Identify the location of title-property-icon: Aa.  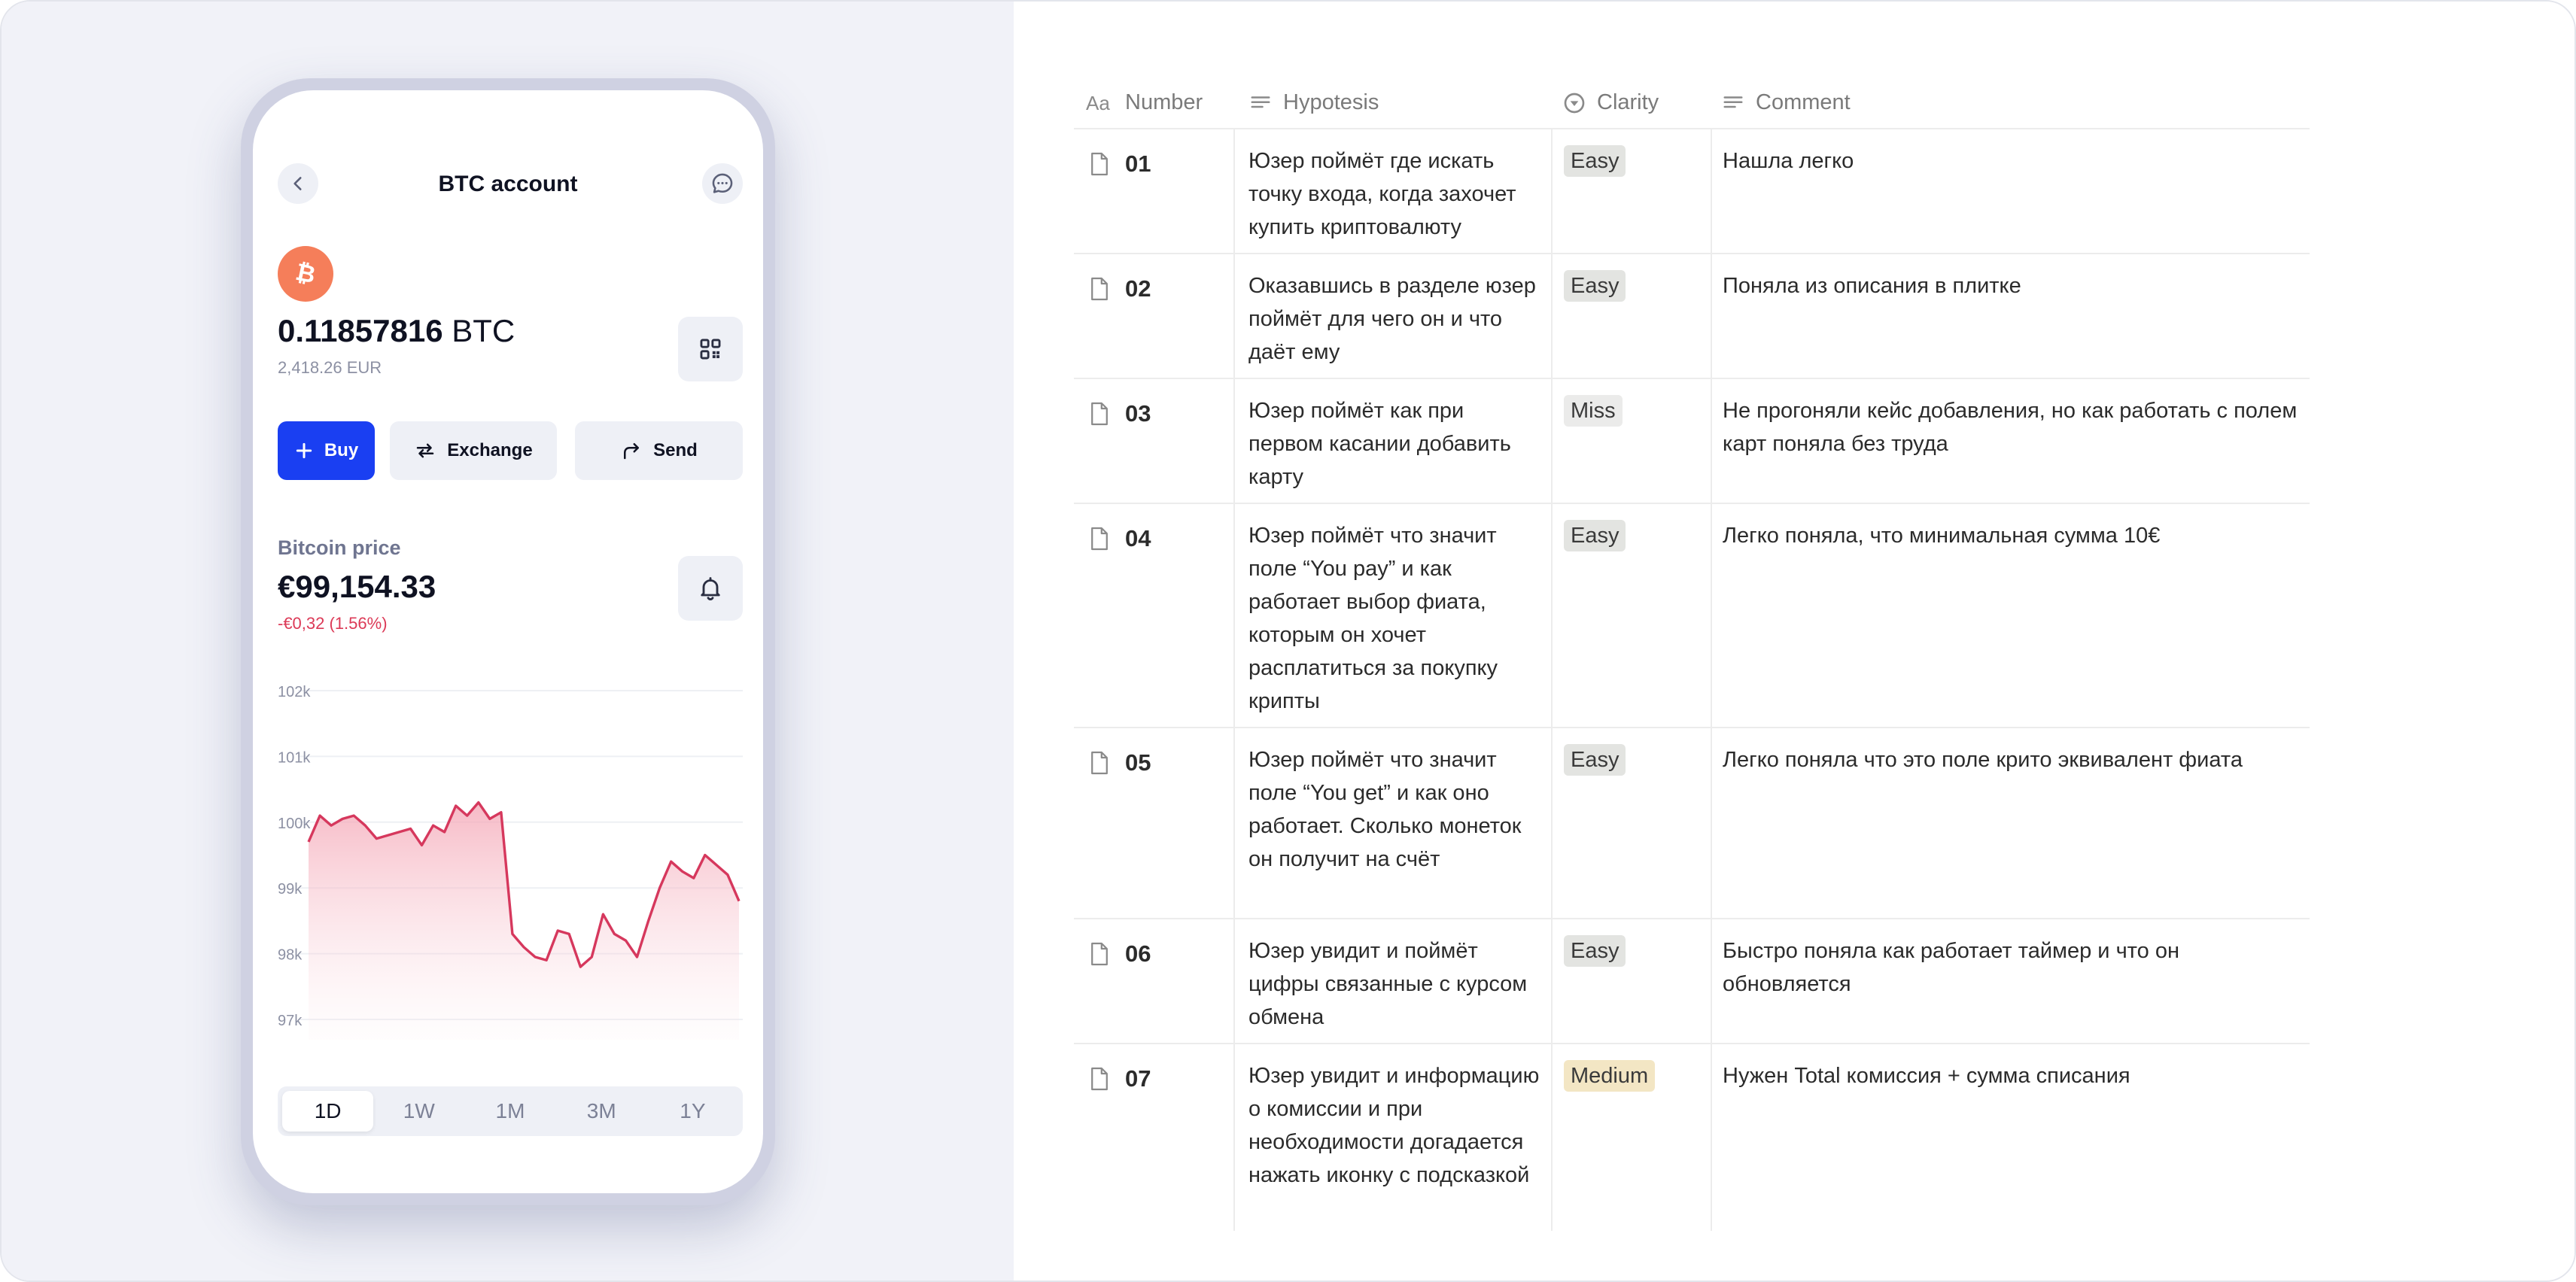
(1098, 103).